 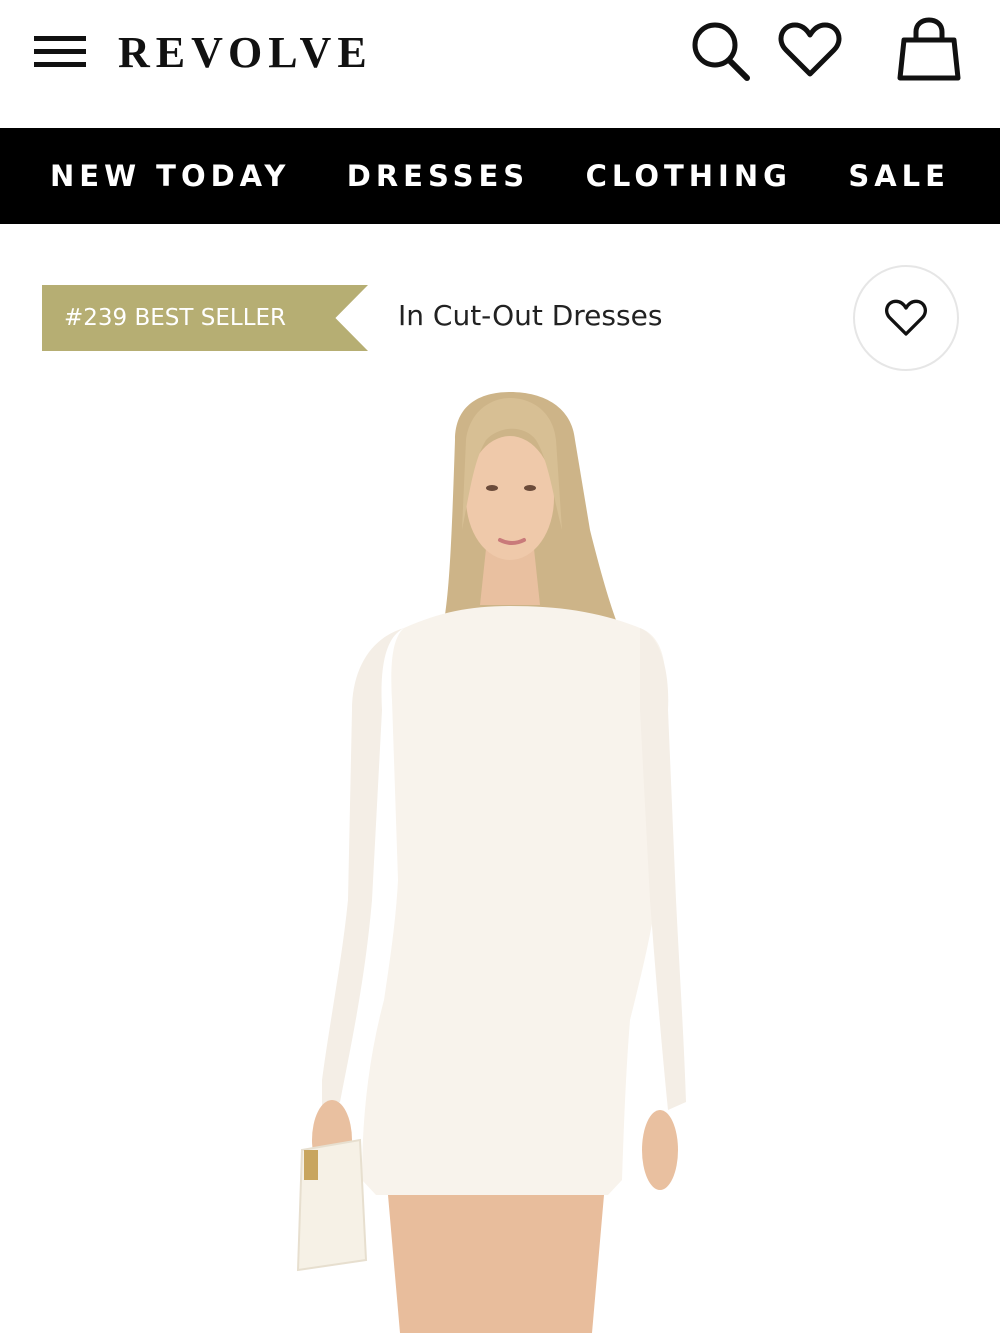 What do you see at coordinates (689, 176) in the screenshot?
I see `nav-item-clothing: CLOTHING` at bounding box center [689, 176].